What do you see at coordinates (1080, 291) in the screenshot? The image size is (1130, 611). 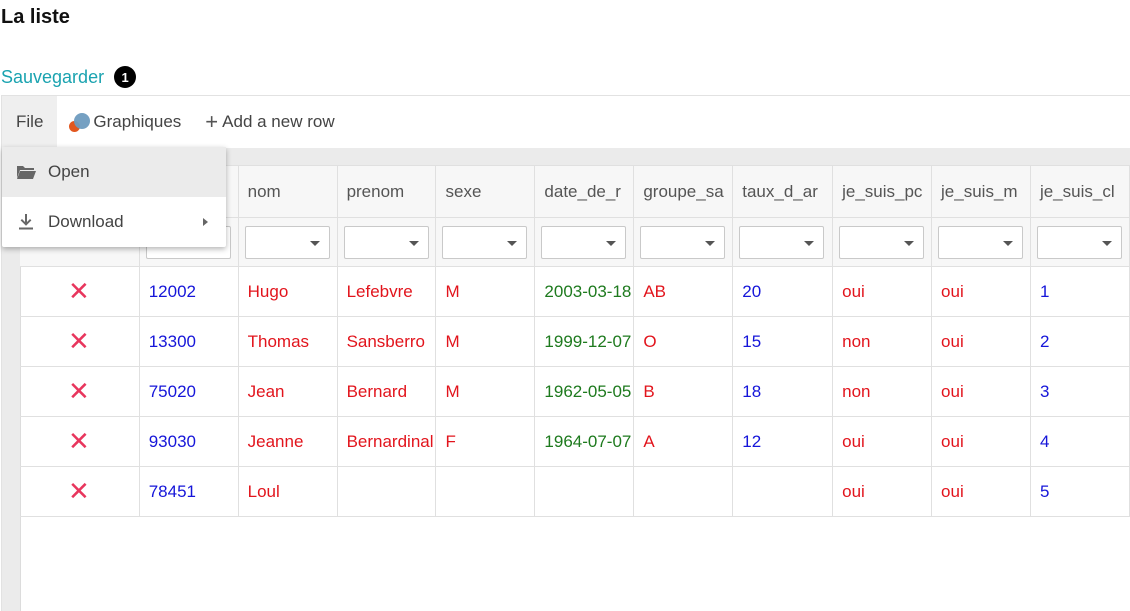 I see `table-cell: 1` at bounding box center [1080, 291].